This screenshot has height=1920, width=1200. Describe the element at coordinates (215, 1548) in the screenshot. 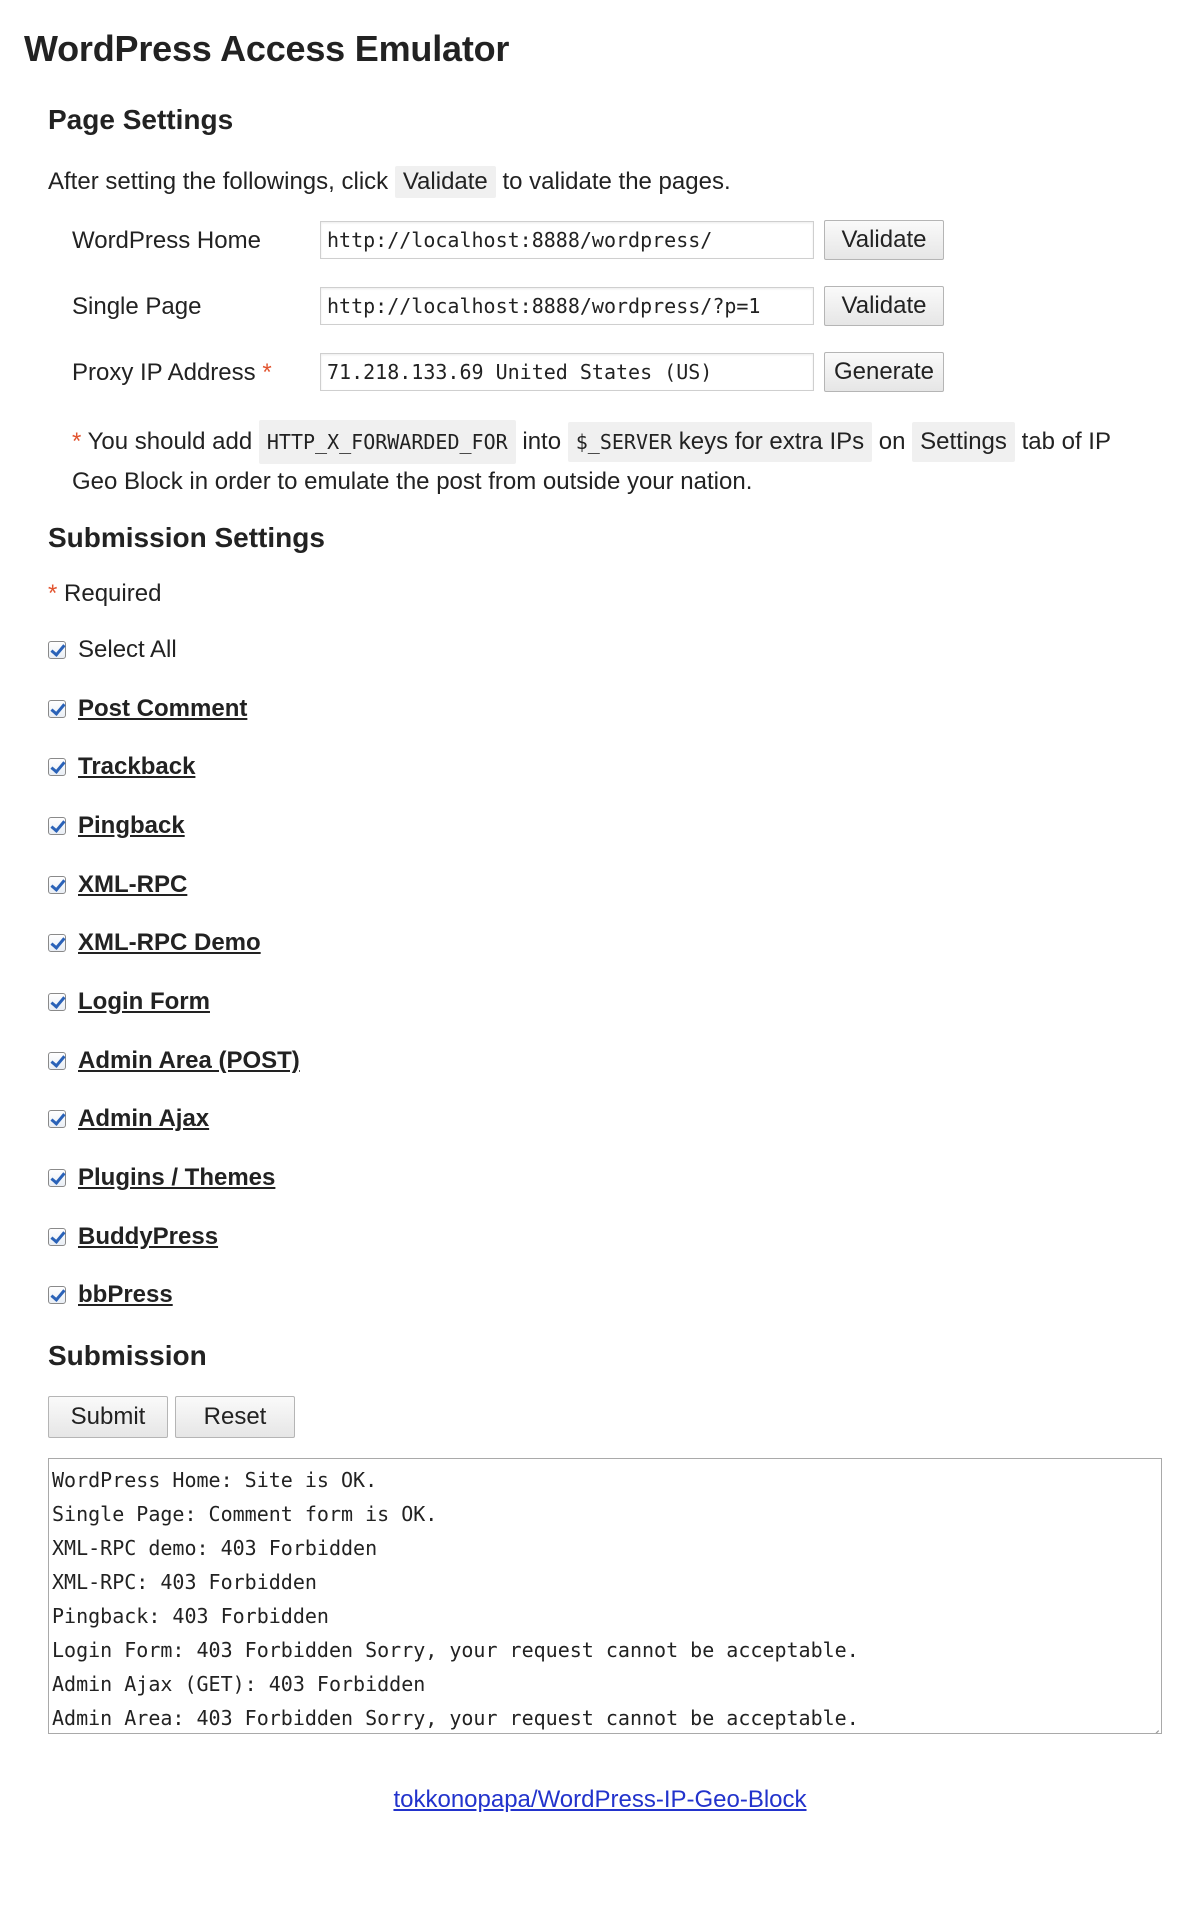

I see `result-line: XML-RPC demo: 403 Forbidden` at that location.